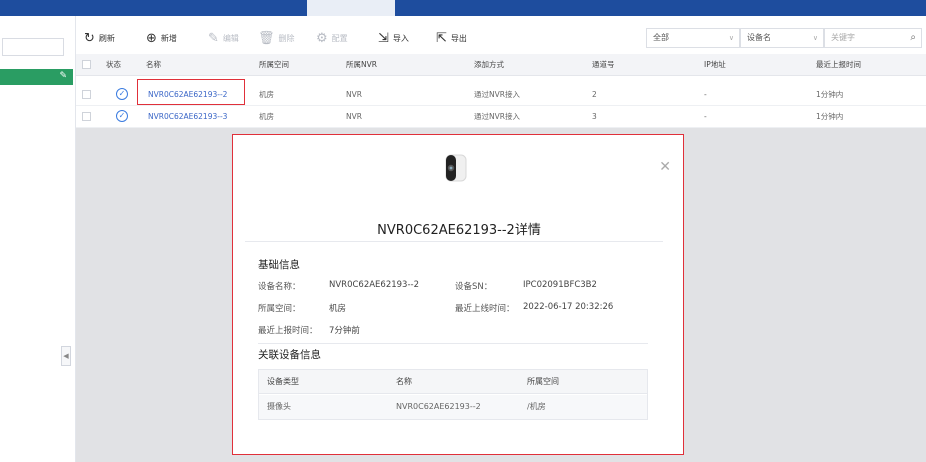  I want to click on related-header-type: 设备类型, so click(283, 381).